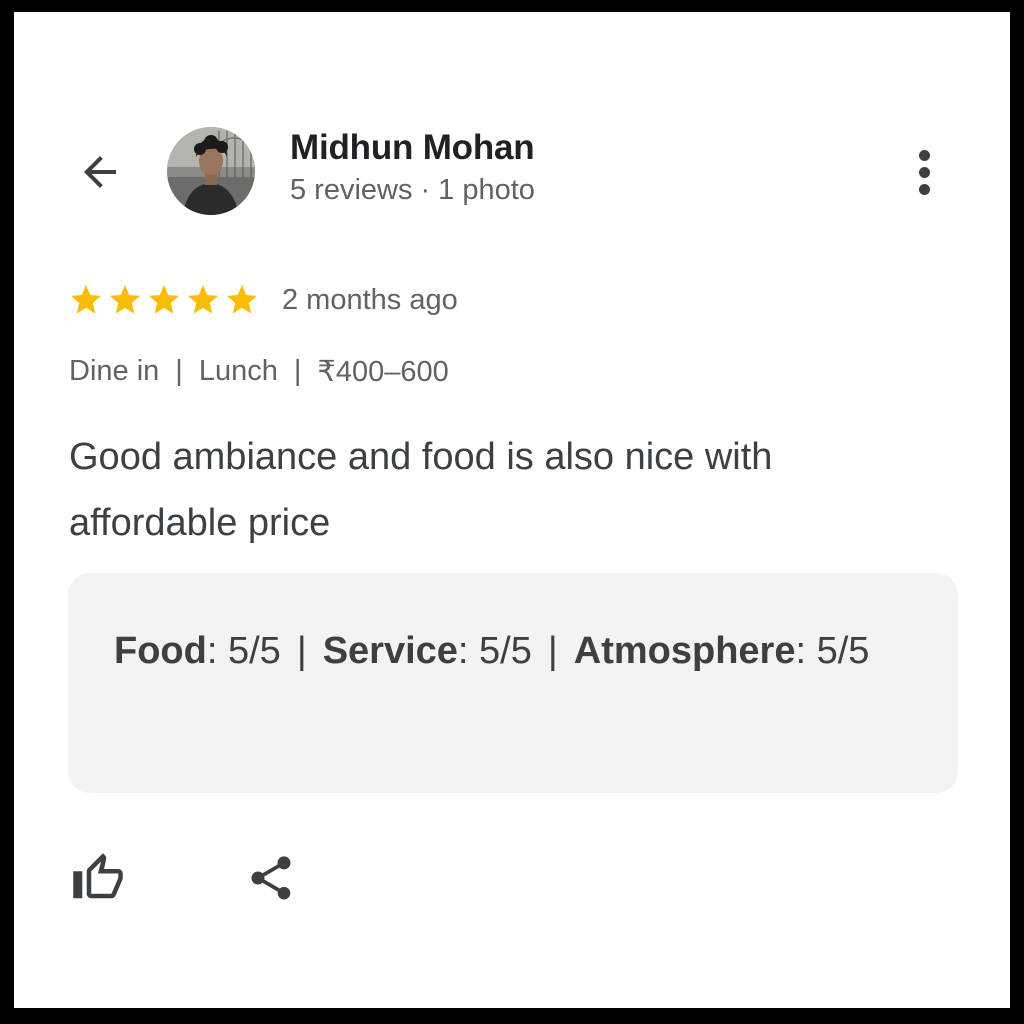  I want to click on food-label: Food, so click(160, 651).